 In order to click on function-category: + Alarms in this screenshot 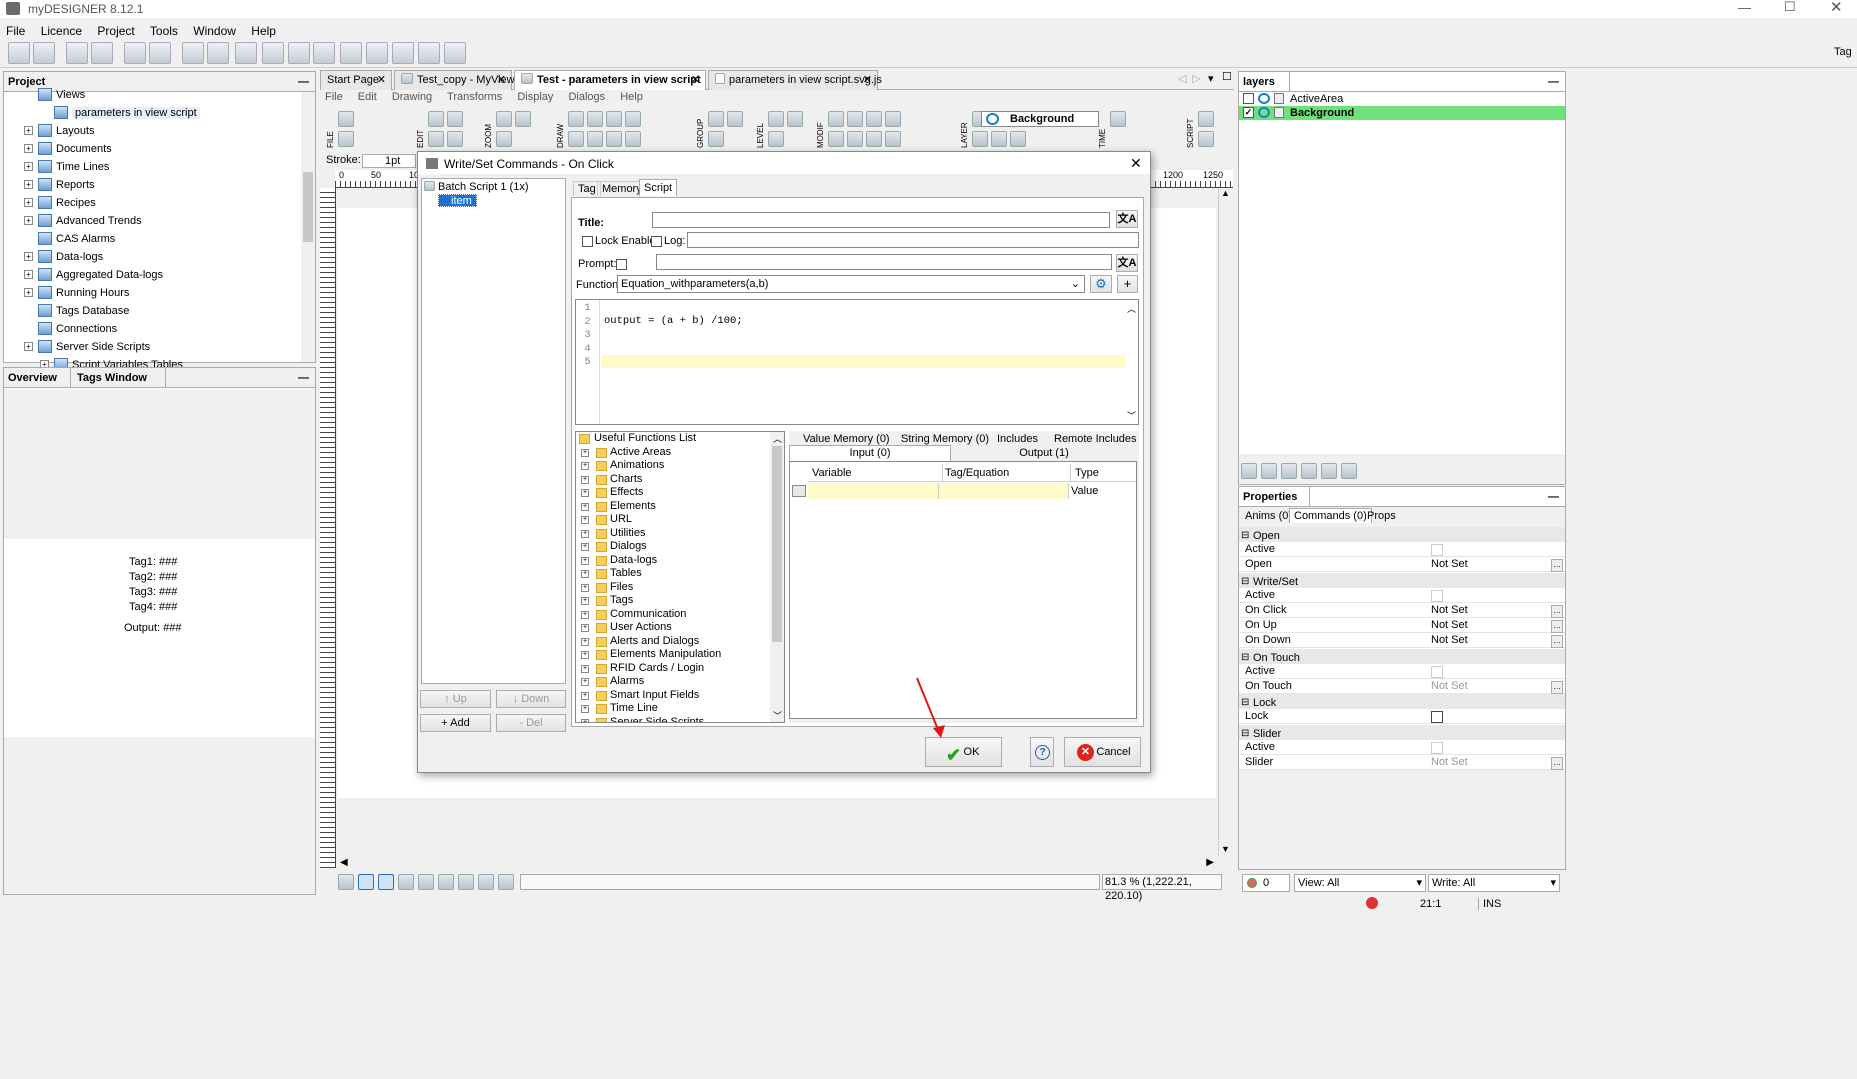, I will do `click(680, 682)`.